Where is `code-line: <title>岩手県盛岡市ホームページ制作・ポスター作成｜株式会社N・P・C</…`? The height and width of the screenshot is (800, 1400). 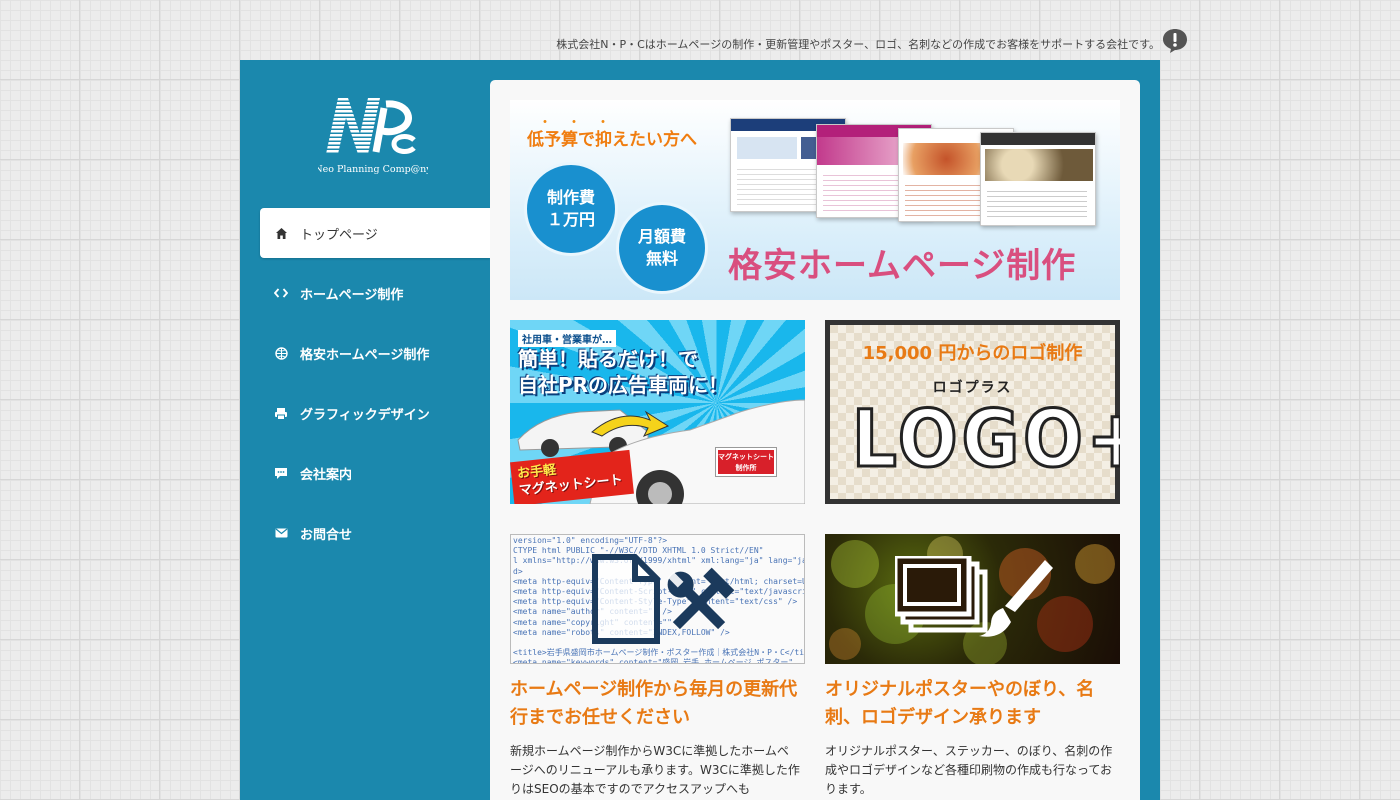 code-line: <title>岩手県盛岡市ホームページ制作・ポスター作成｜株式会社N・P・C</… is located at coordinates (659, 653).